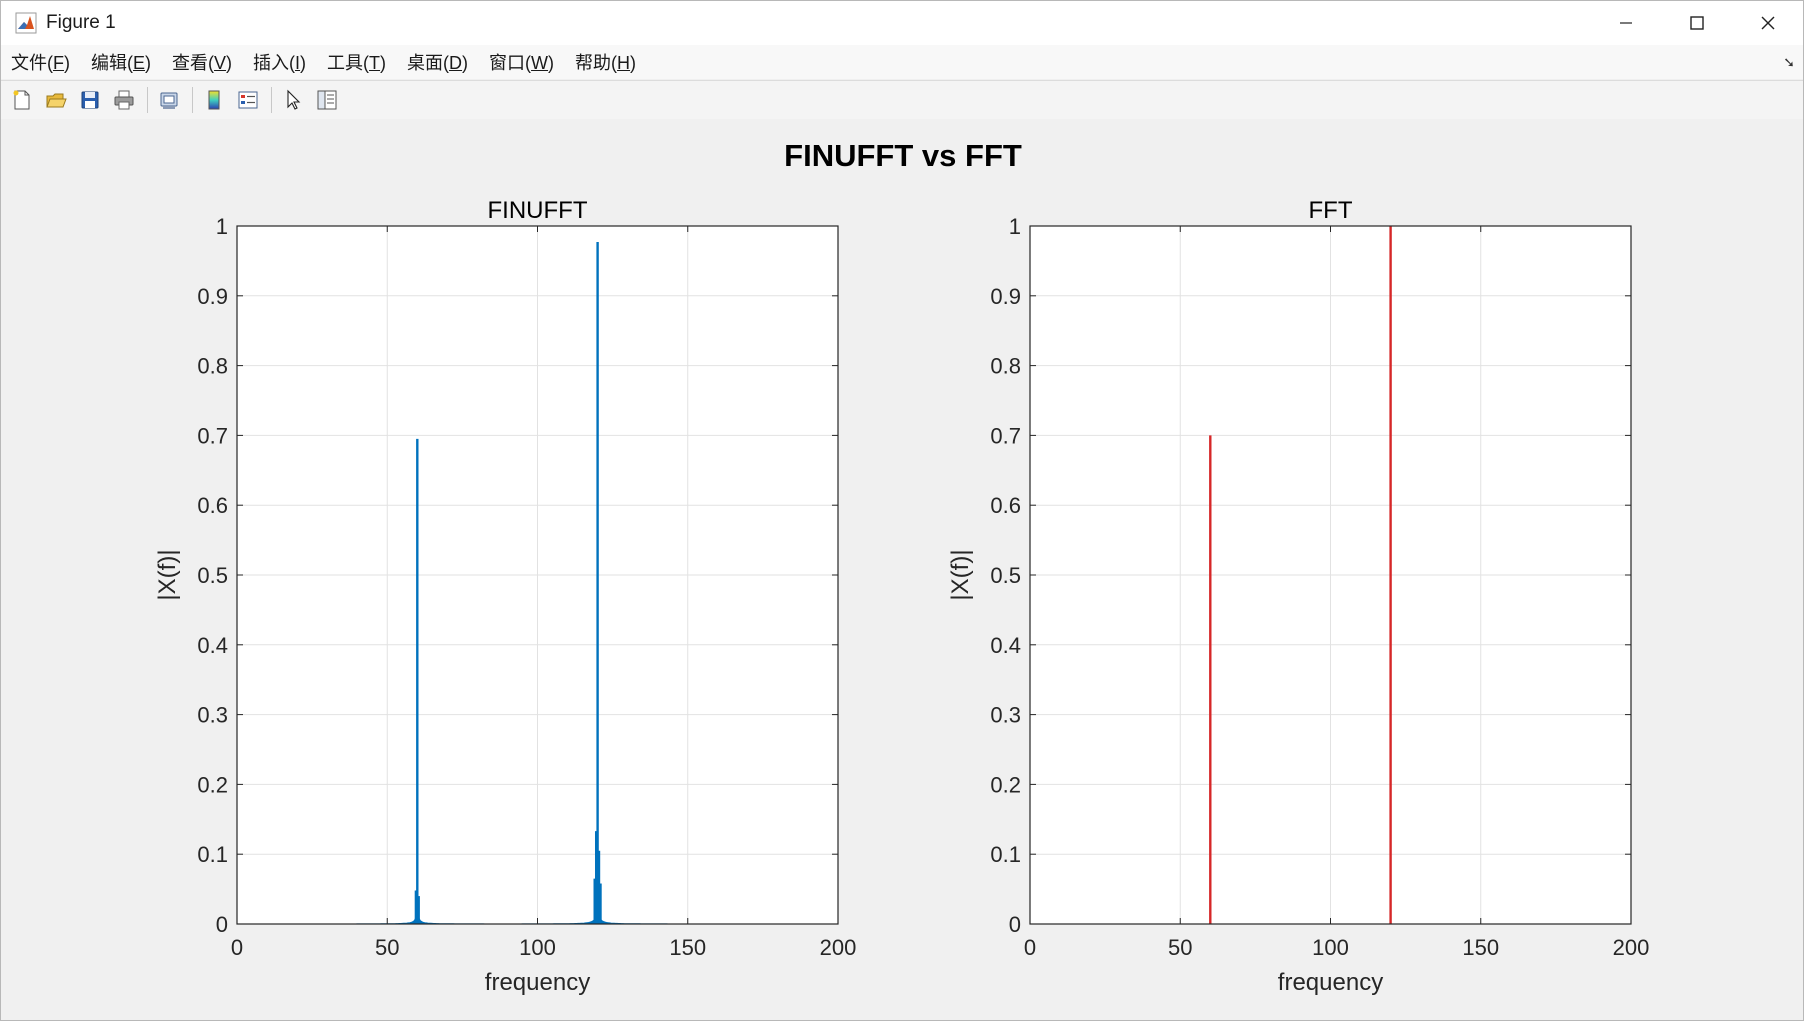  What do you see at coordinates (604, 62) in the screenshot?
I see `menu-help: 帮助(H)` at bounding box center [604, 62].